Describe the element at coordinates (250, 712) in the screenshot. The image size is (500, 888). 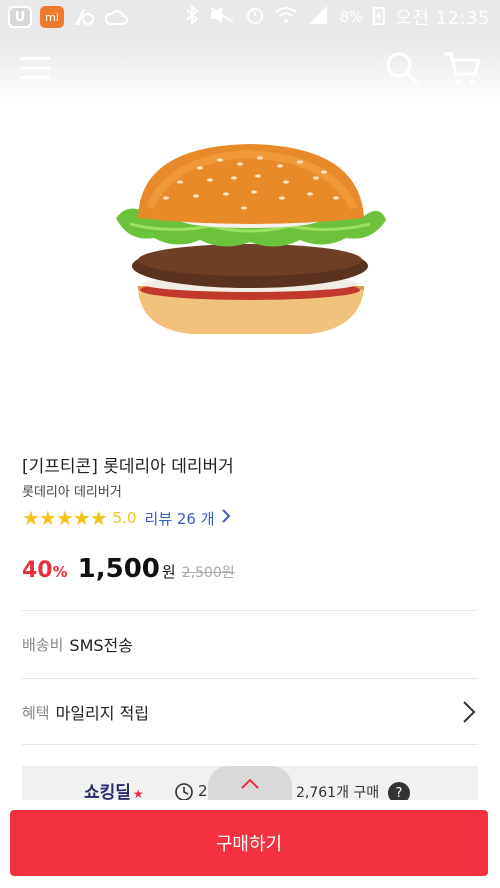
I see `benefit-row: 혜택 마일리지 적립` at that location.